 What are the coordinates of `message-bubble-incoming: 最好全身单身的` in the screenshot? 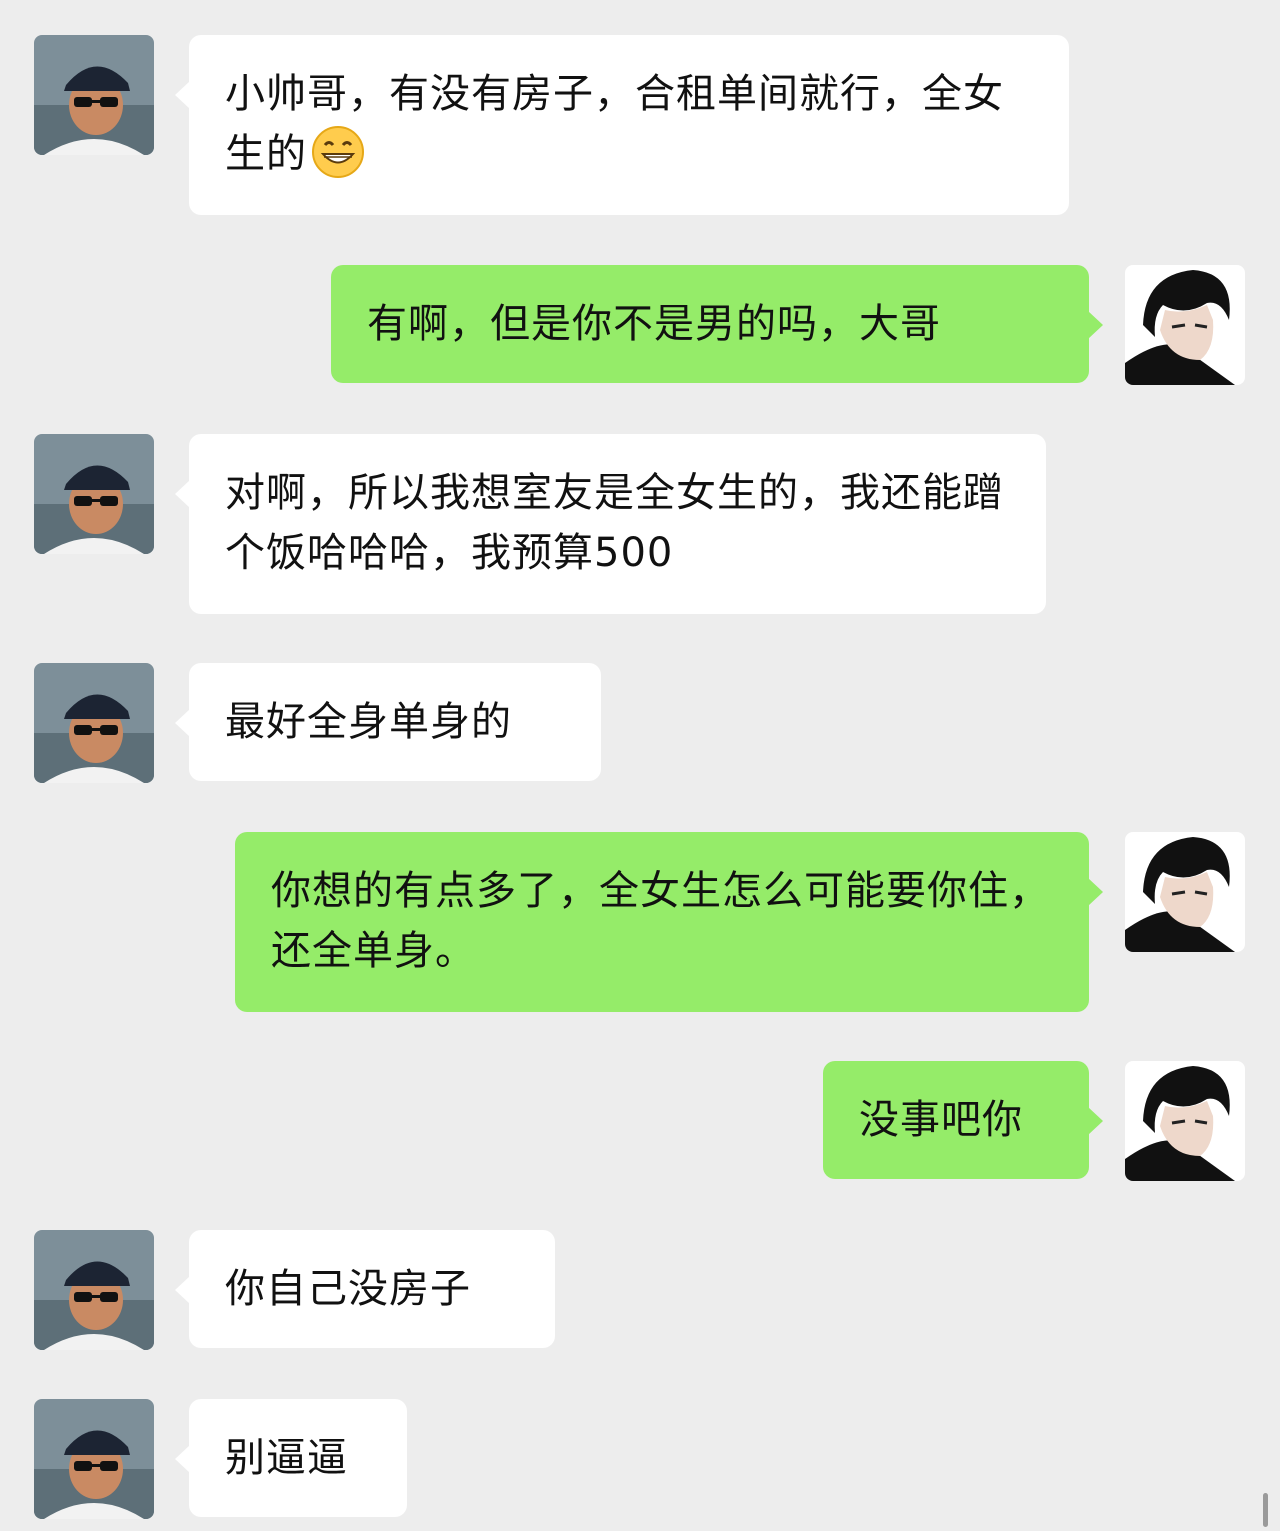 It's located at (388, 722).